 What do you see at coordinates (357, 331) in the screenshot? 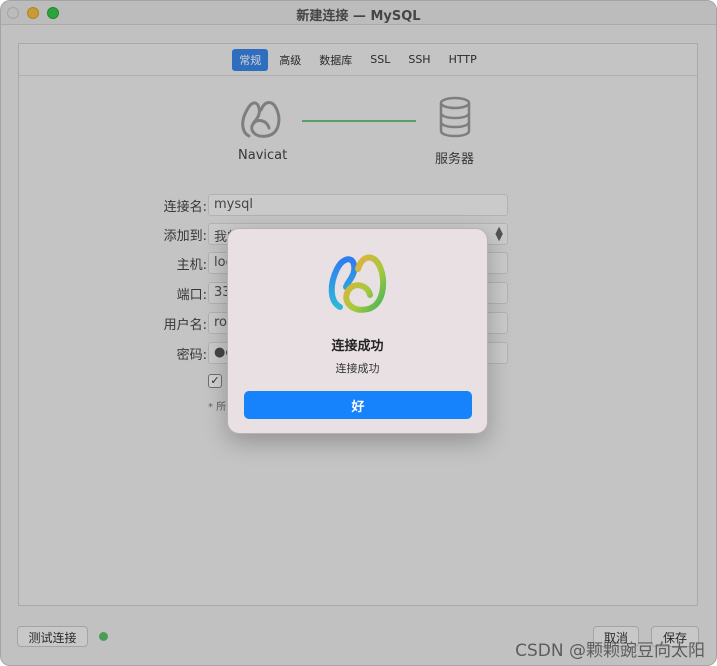
I see `connection-success-alert: 连接成功 连接成功 好` at bounding box center [357, 331].